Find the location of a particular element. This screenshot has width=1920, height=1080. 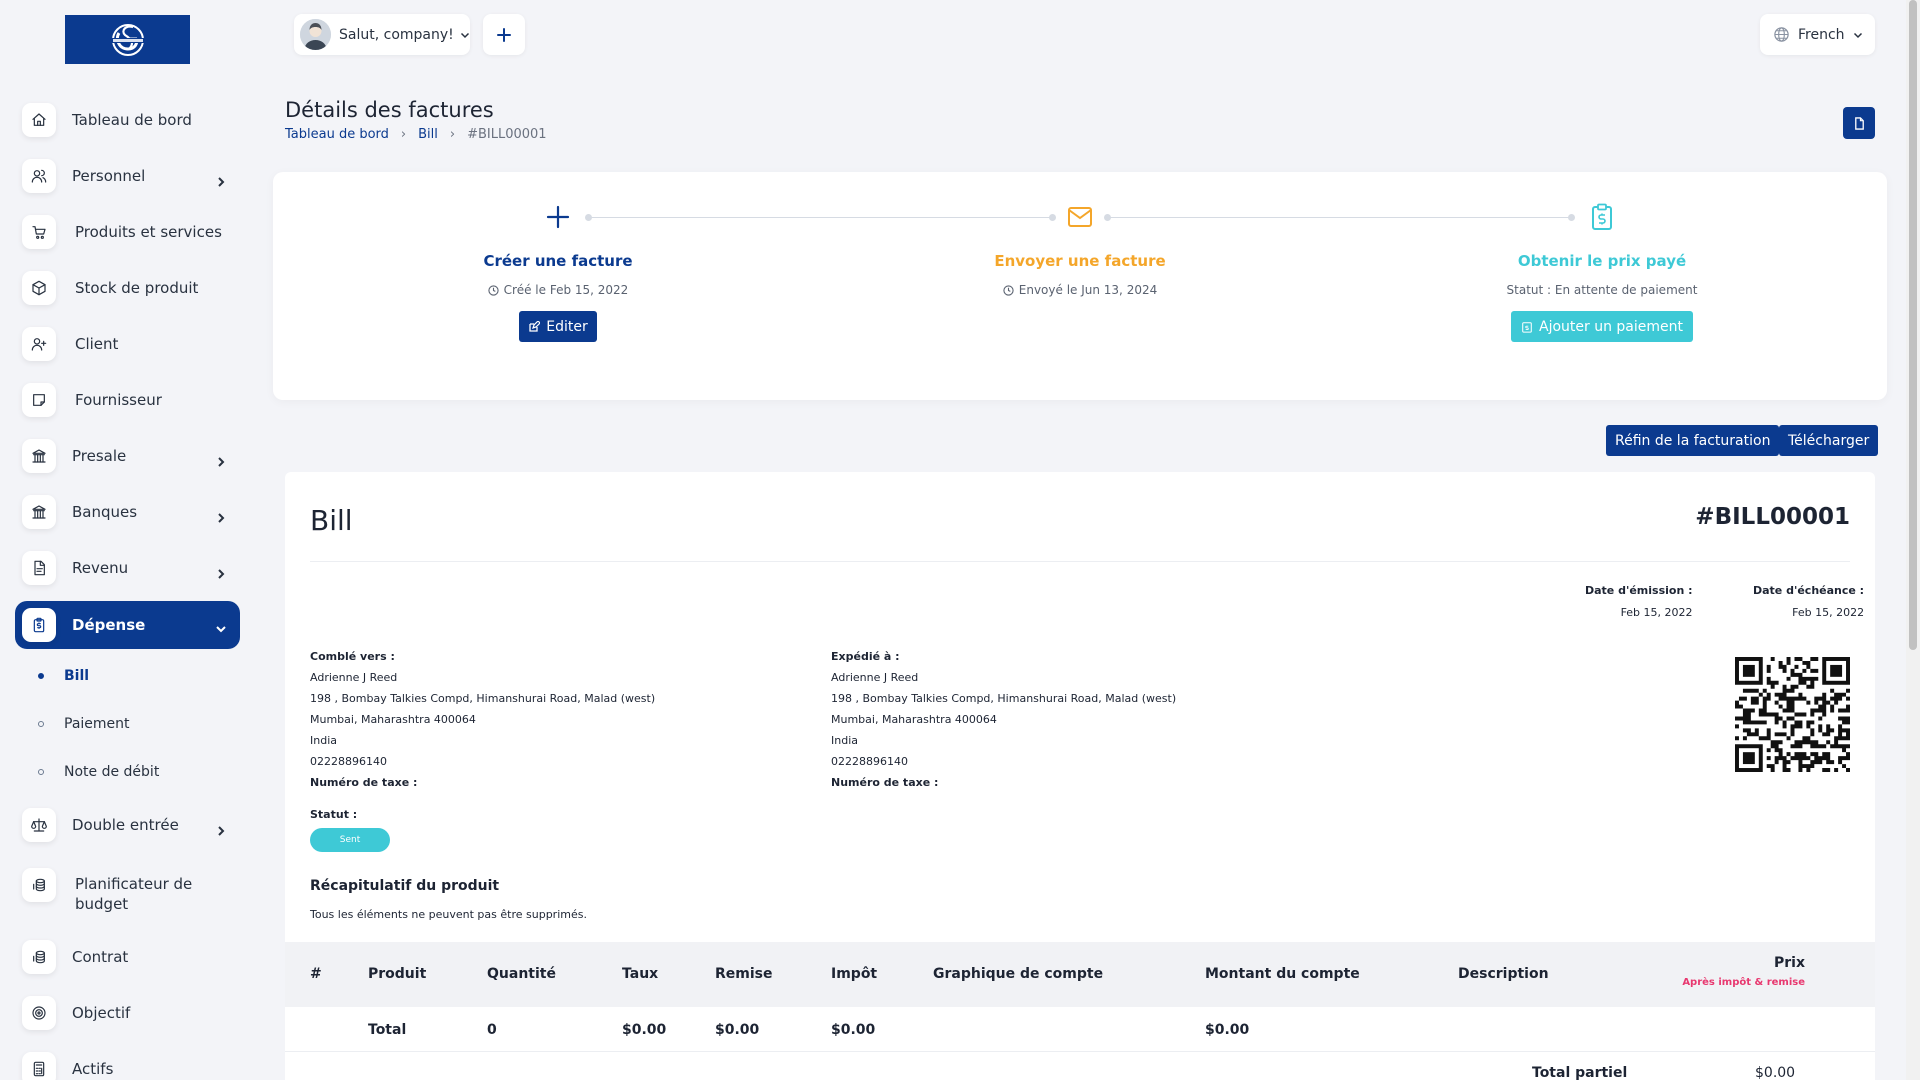

sidebar-item-label: Double entrée is located at coordinates (125, 824).